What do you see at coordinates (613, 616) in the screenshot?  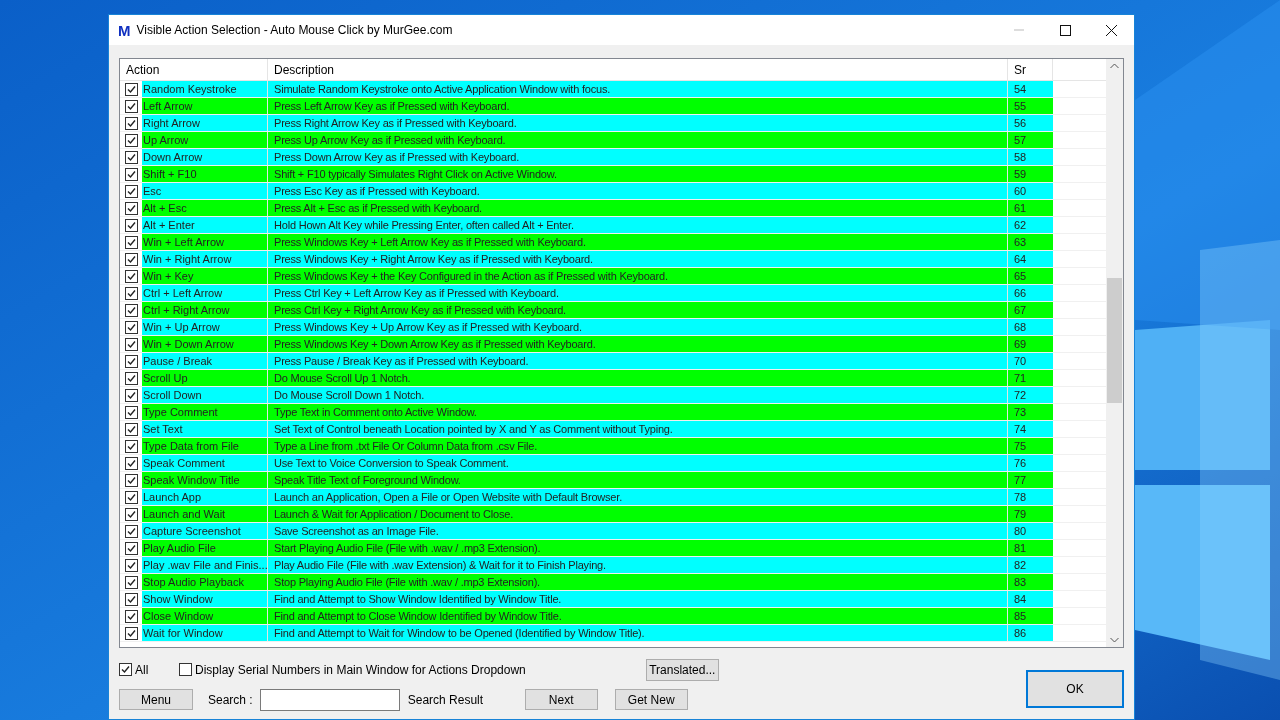 I see `table-row: Close Window Find and Attempt to Close Window Identified by Window Title. 85` at bounding box center [613, 616].